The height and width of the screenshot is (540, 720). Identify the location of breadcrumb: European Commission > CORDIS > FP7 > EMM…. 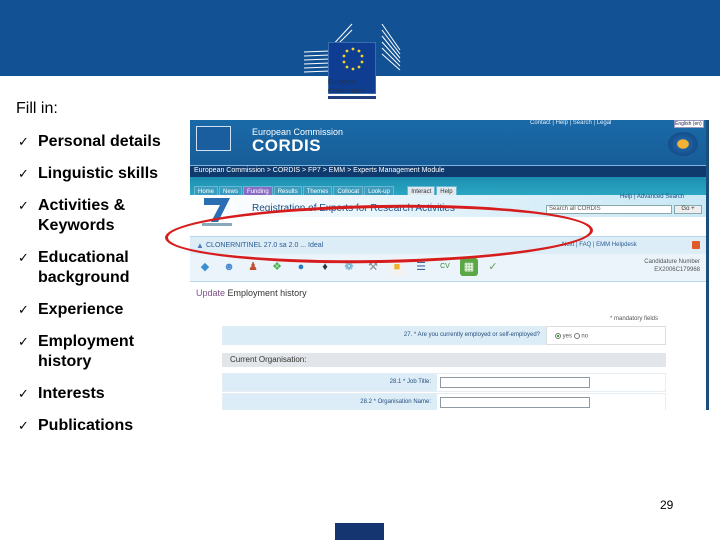
(448, 171).